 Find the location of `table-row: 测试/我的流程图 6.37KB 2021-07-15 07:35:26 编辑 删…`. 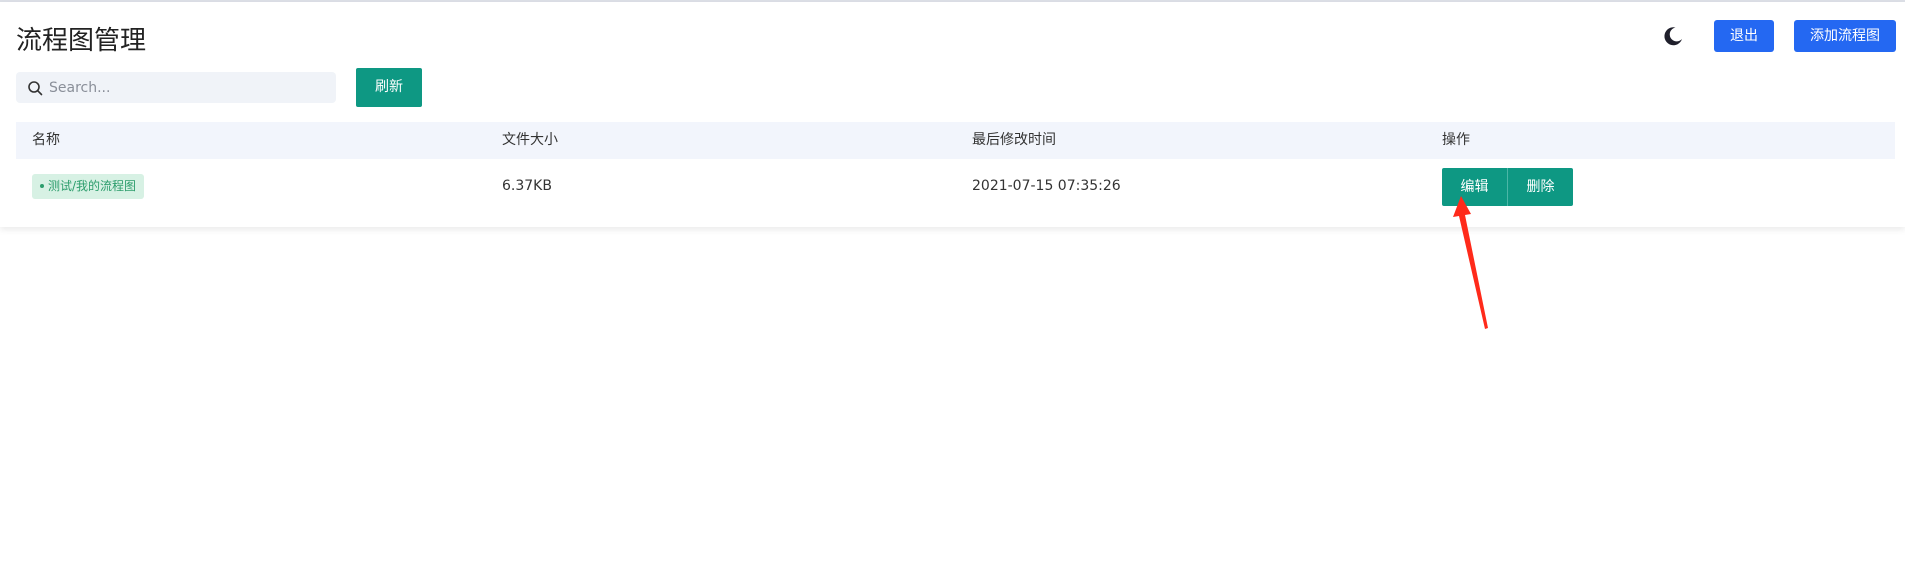

table-row: 测试/我的流程图 6.37KB 2021-07-15 07:35:26 编辑 删… is located at coordinates (955, 186).